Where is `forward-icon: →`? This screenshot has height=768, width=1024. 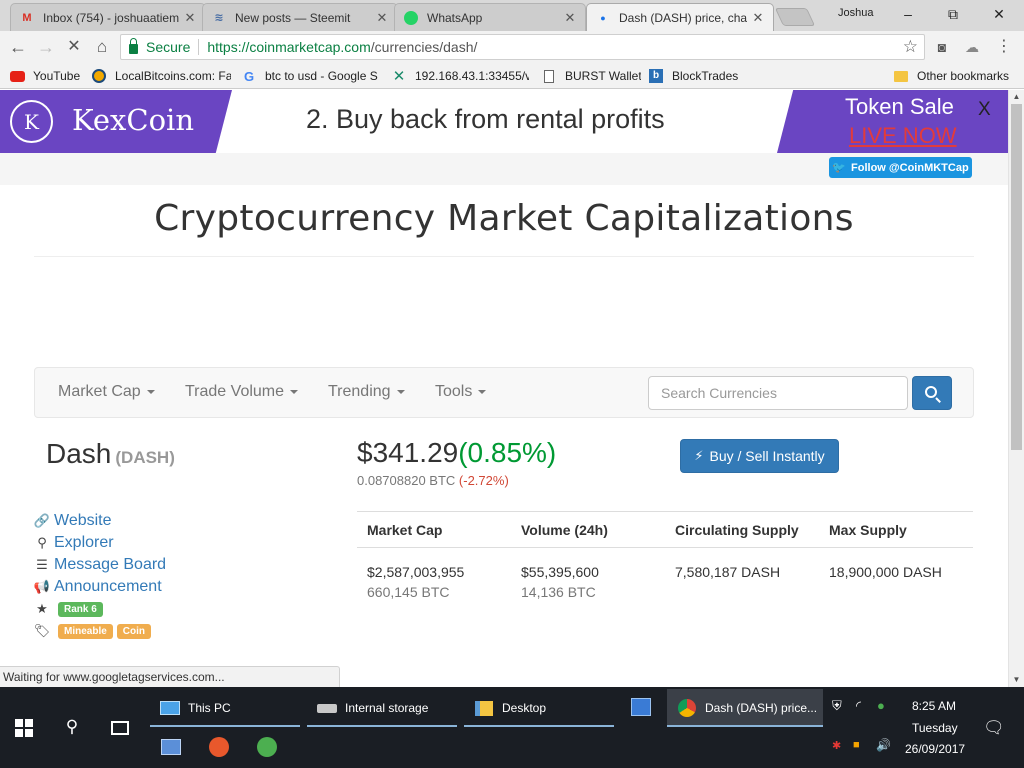 forward-icon: → is located at coordinates (46, 47).